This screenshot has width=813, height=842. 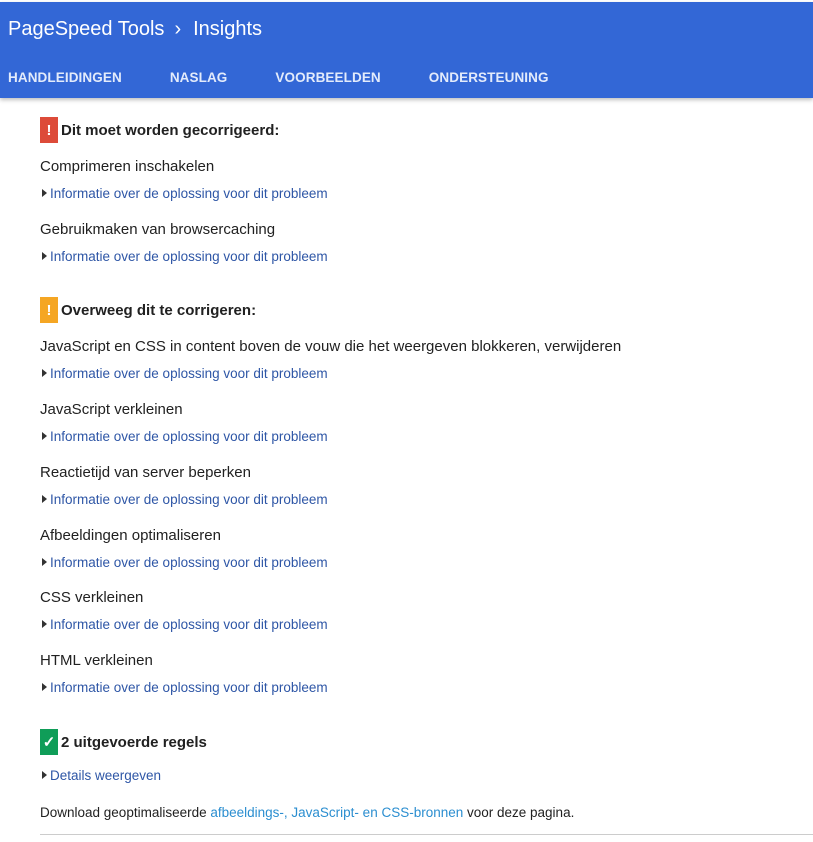 I want to click on passed-rules-header: ✓ 2 uitgevoerde regels, so click(x=123, y=742).